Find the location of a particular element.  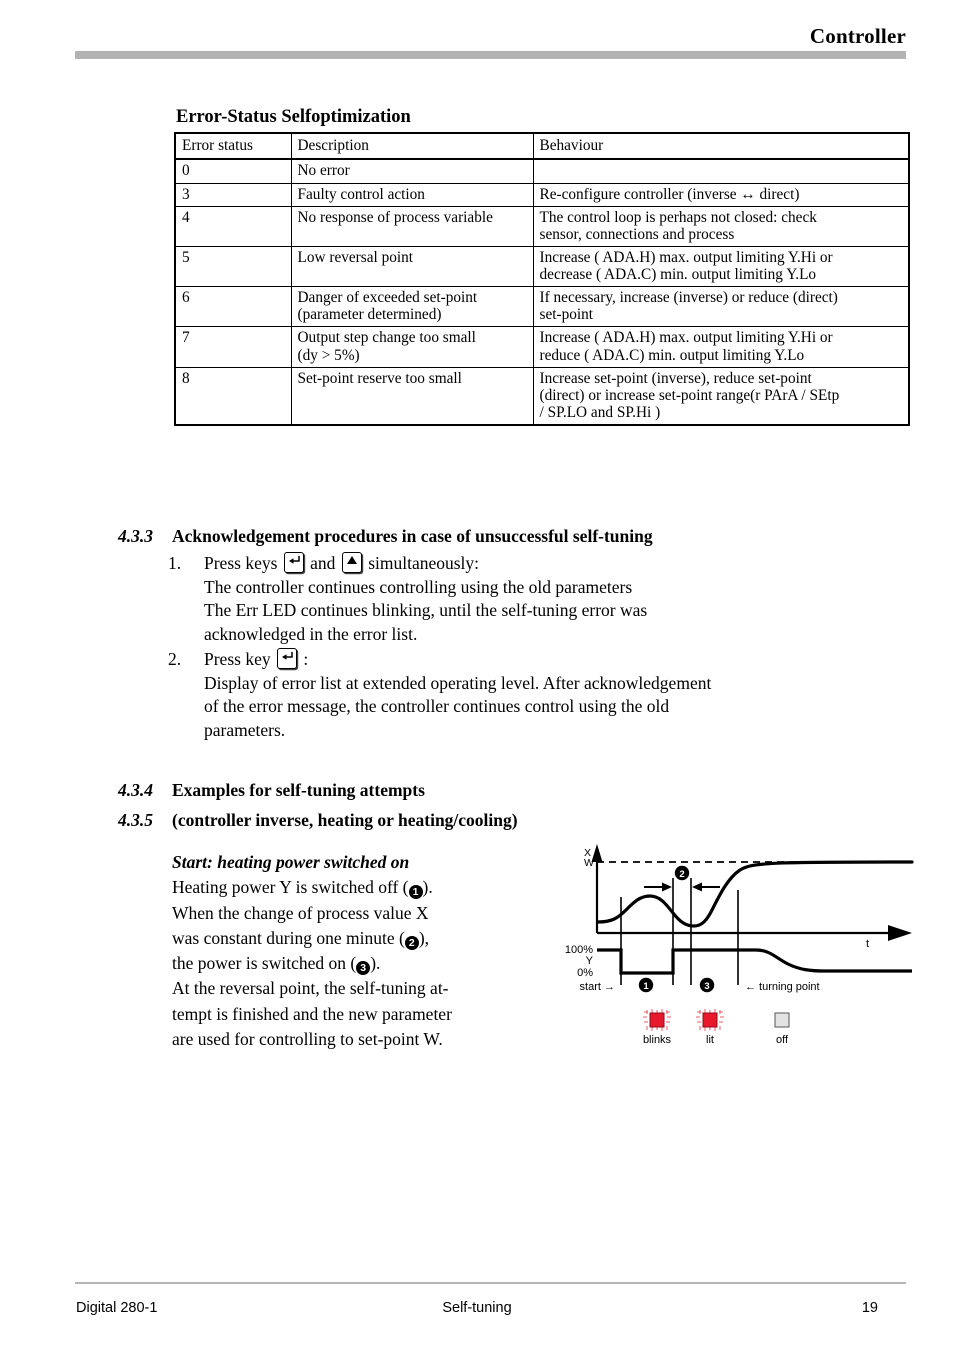

cell-line: No response of process variable is located at coordinates (395, 217).